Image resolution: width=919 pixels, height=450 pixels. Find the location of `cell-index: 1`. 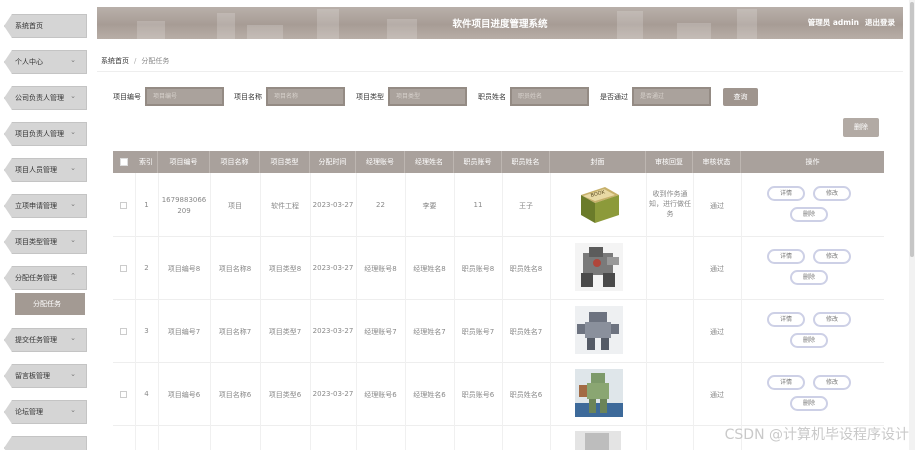

cell-index: 1 is located at coordinates (146, 205).